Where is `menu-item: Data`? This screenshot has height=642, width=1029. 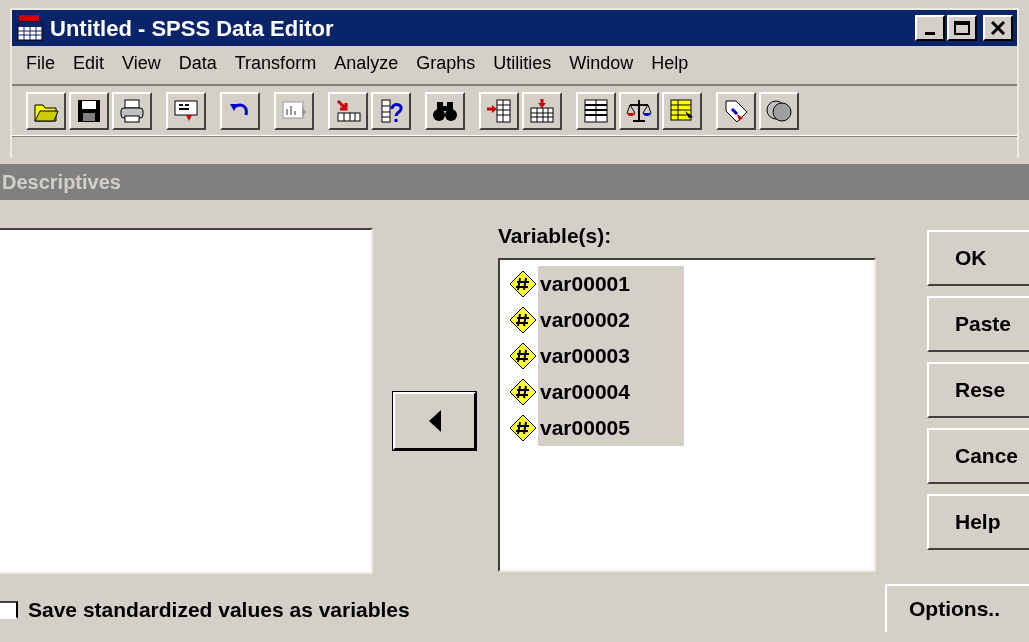
menu-item: Data is located at coordinates (197, 63).